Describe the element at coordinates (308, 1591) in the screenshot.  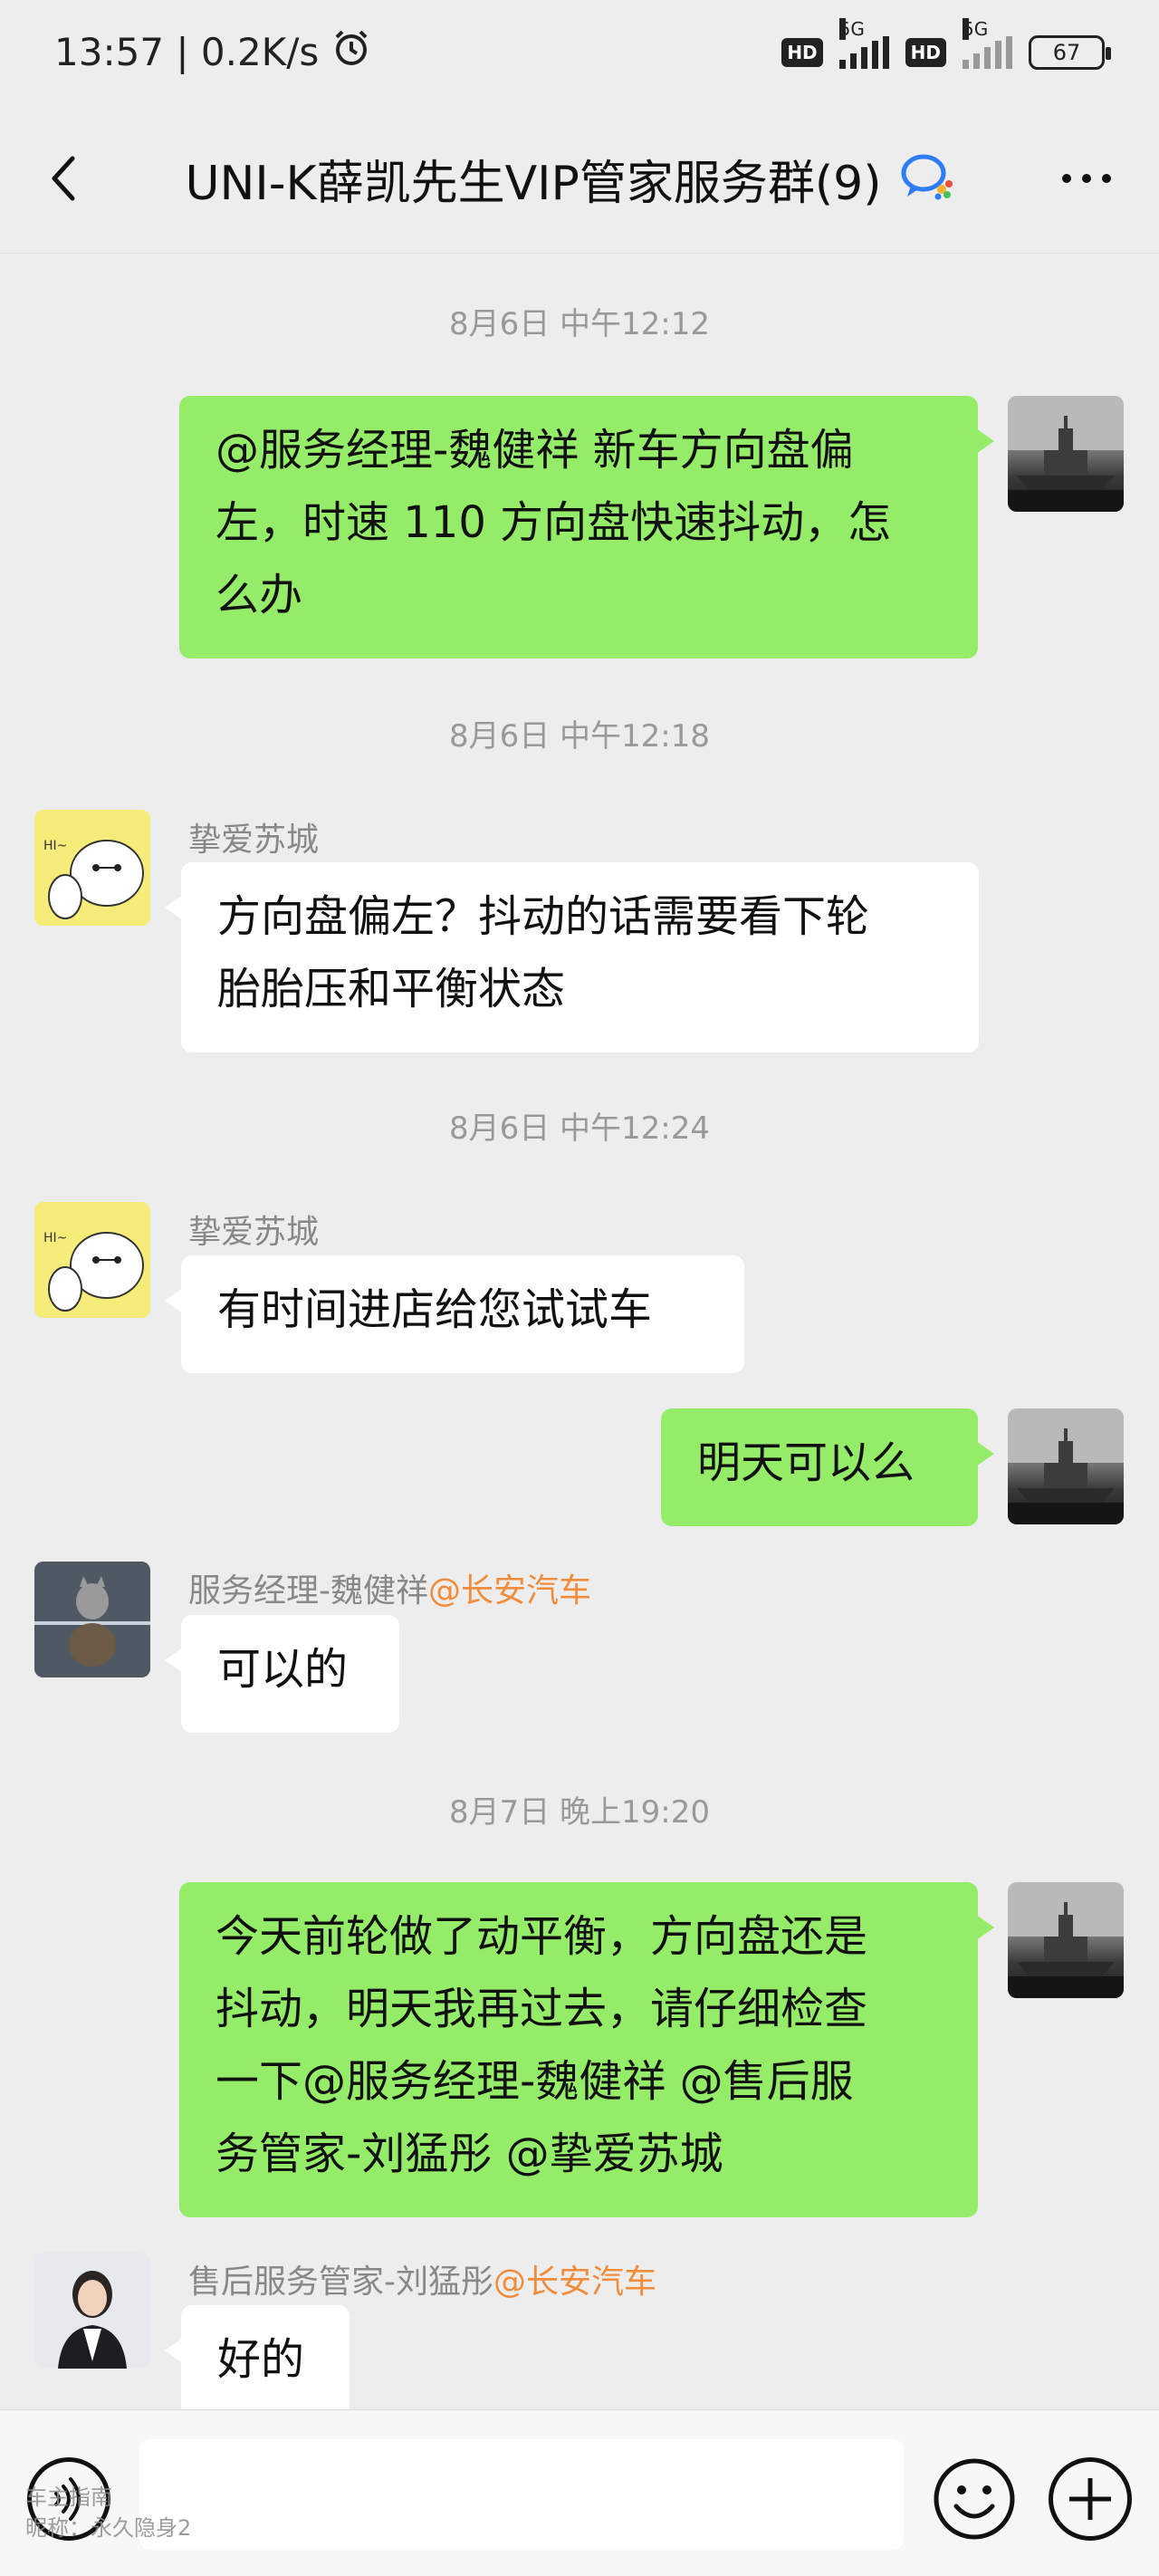
I see `sender-name-text: 服务经理-魏健祥` at that location.